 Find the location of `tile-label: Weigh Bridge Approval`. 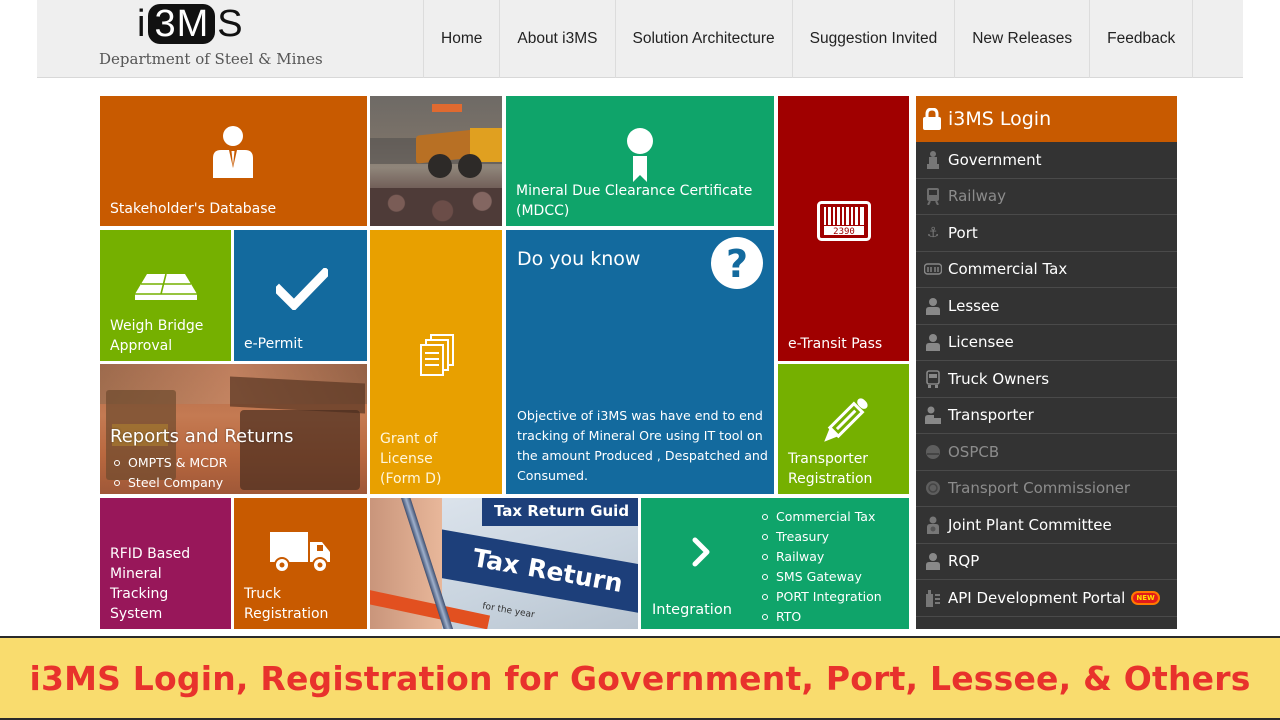

tile-label: Weigh Bridge Approval is located at coordinates (157, 336).